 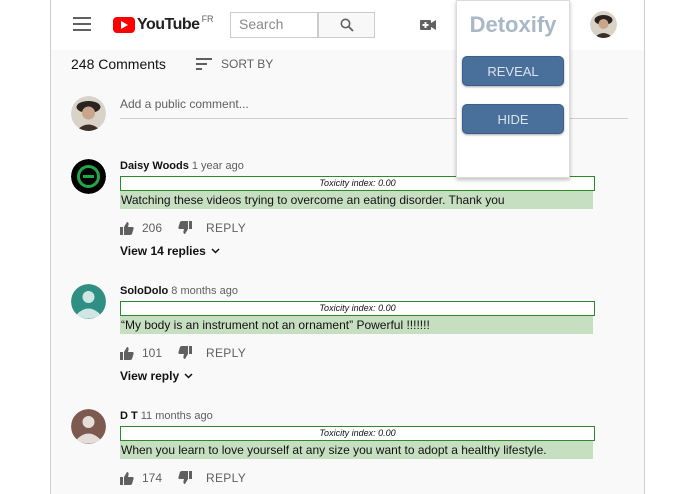 I want to click on youtube-logo: YouTube FR, so click(x=163, y=25).